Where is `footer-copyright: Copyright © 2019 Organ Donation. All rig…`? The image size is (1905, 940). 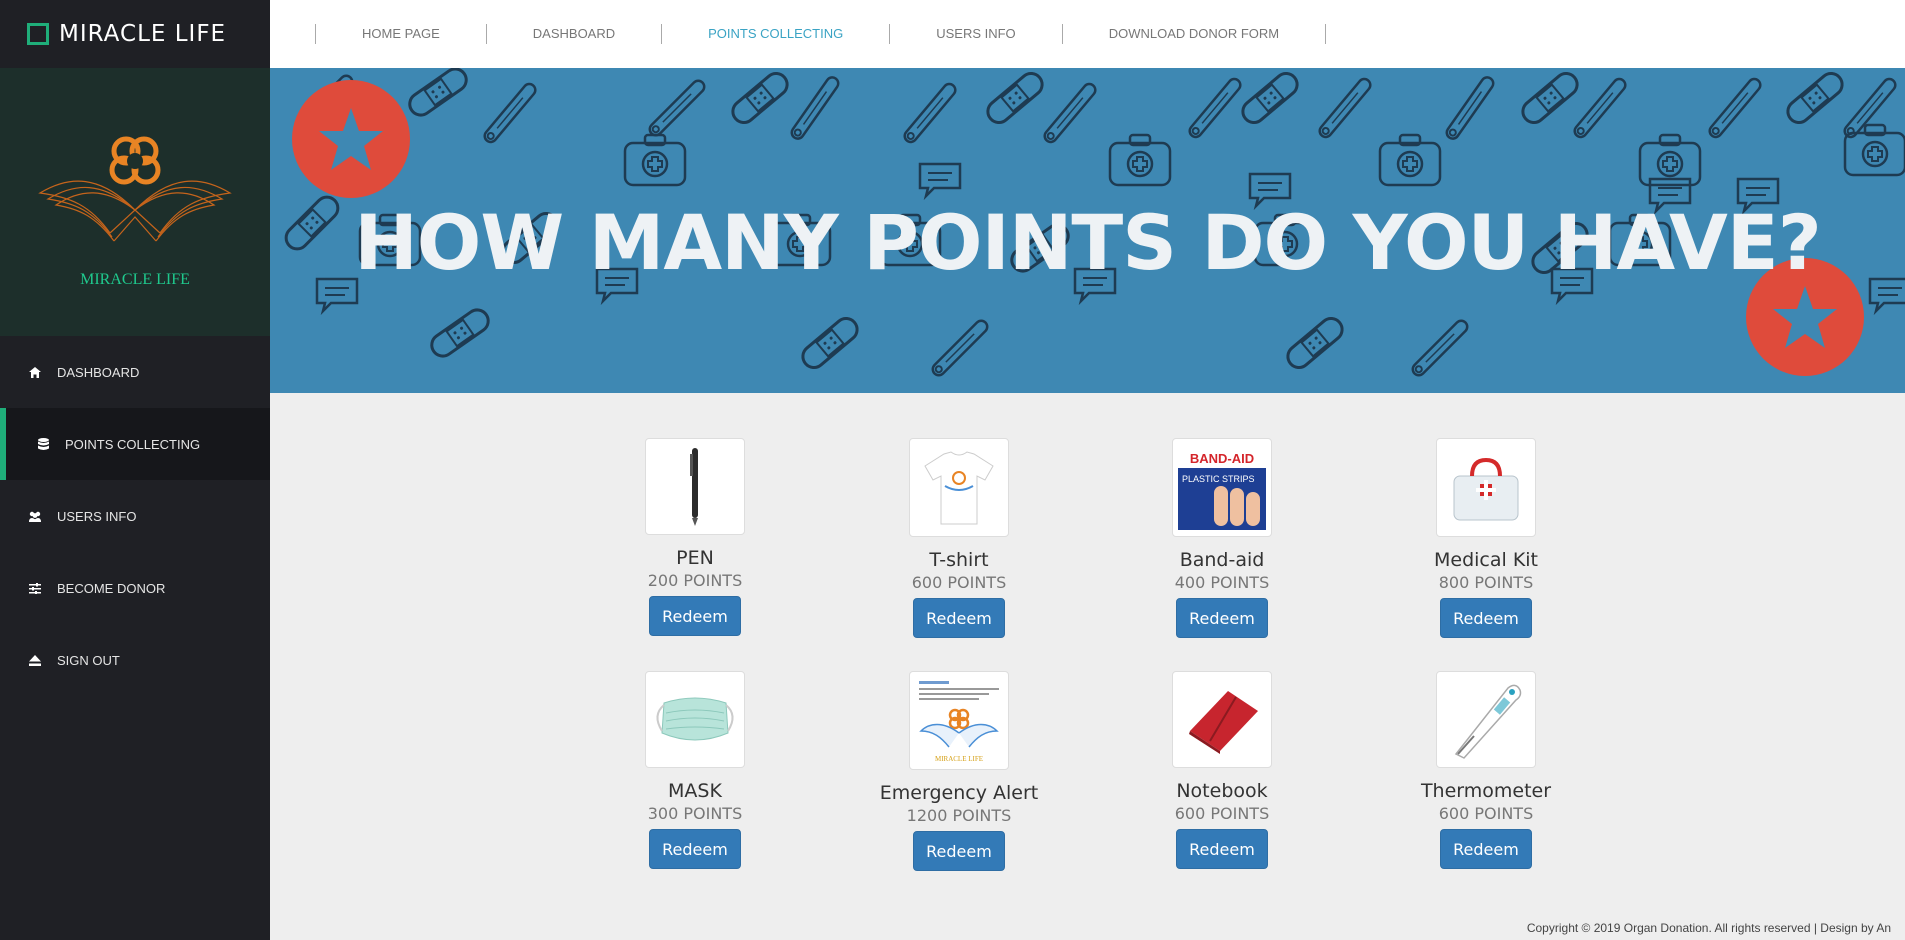
footer-copyright: Copyright © 2019 Organ Donation. All rig… is located at coordinates (1708, 928).